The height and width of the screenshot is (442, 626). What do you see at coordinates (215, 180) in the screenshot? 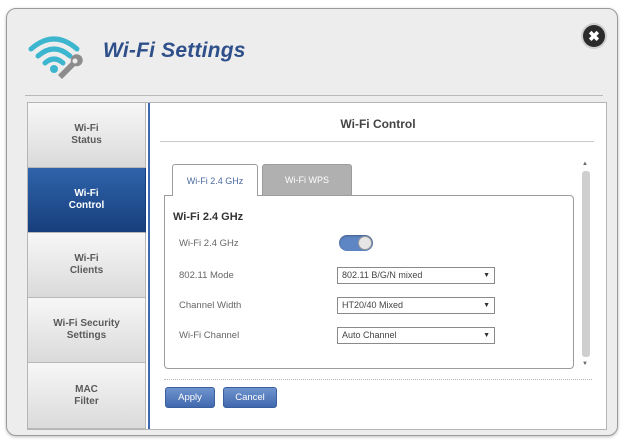
I see `tab-wifi-24ghz: Wi-Fi 2.4 GHz` at bounding box center [215, 180].